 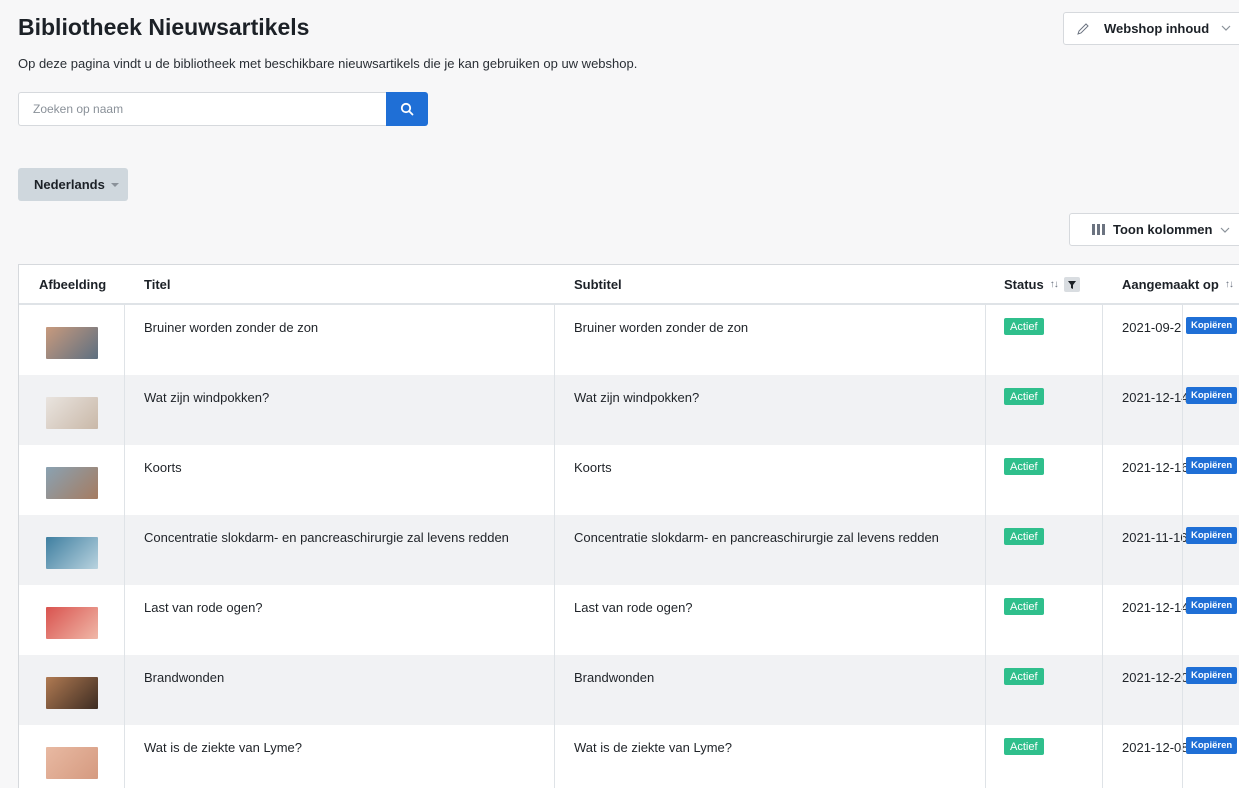 I want to click on article-title: Koorts, so click(x=163, y=467).